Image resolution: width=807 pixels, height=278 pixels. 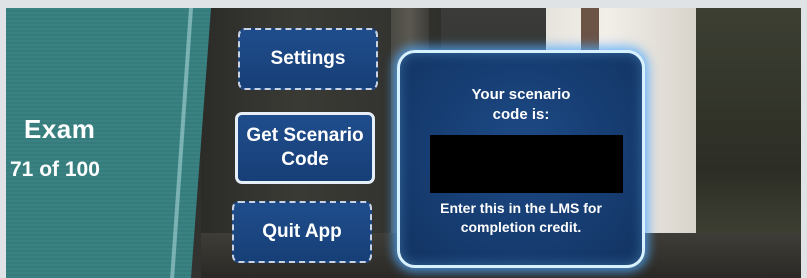 I want to click on scenario-button-label-line2: Code, so click(x=305, y=159).